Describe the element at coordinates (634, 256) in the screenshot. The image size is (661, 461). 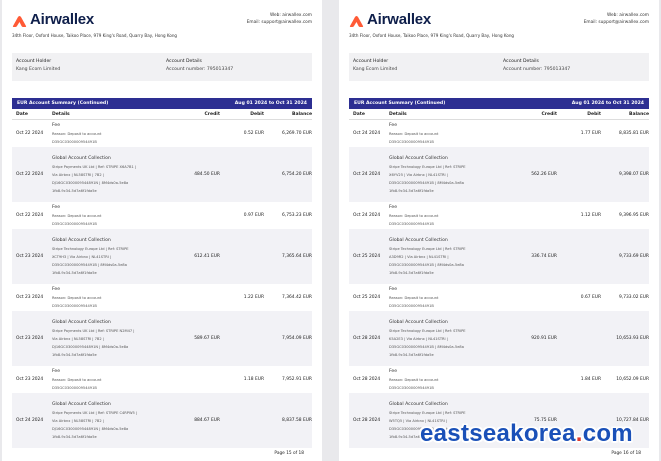
I see `row-balance: 9,733.69 EUR` at that location.